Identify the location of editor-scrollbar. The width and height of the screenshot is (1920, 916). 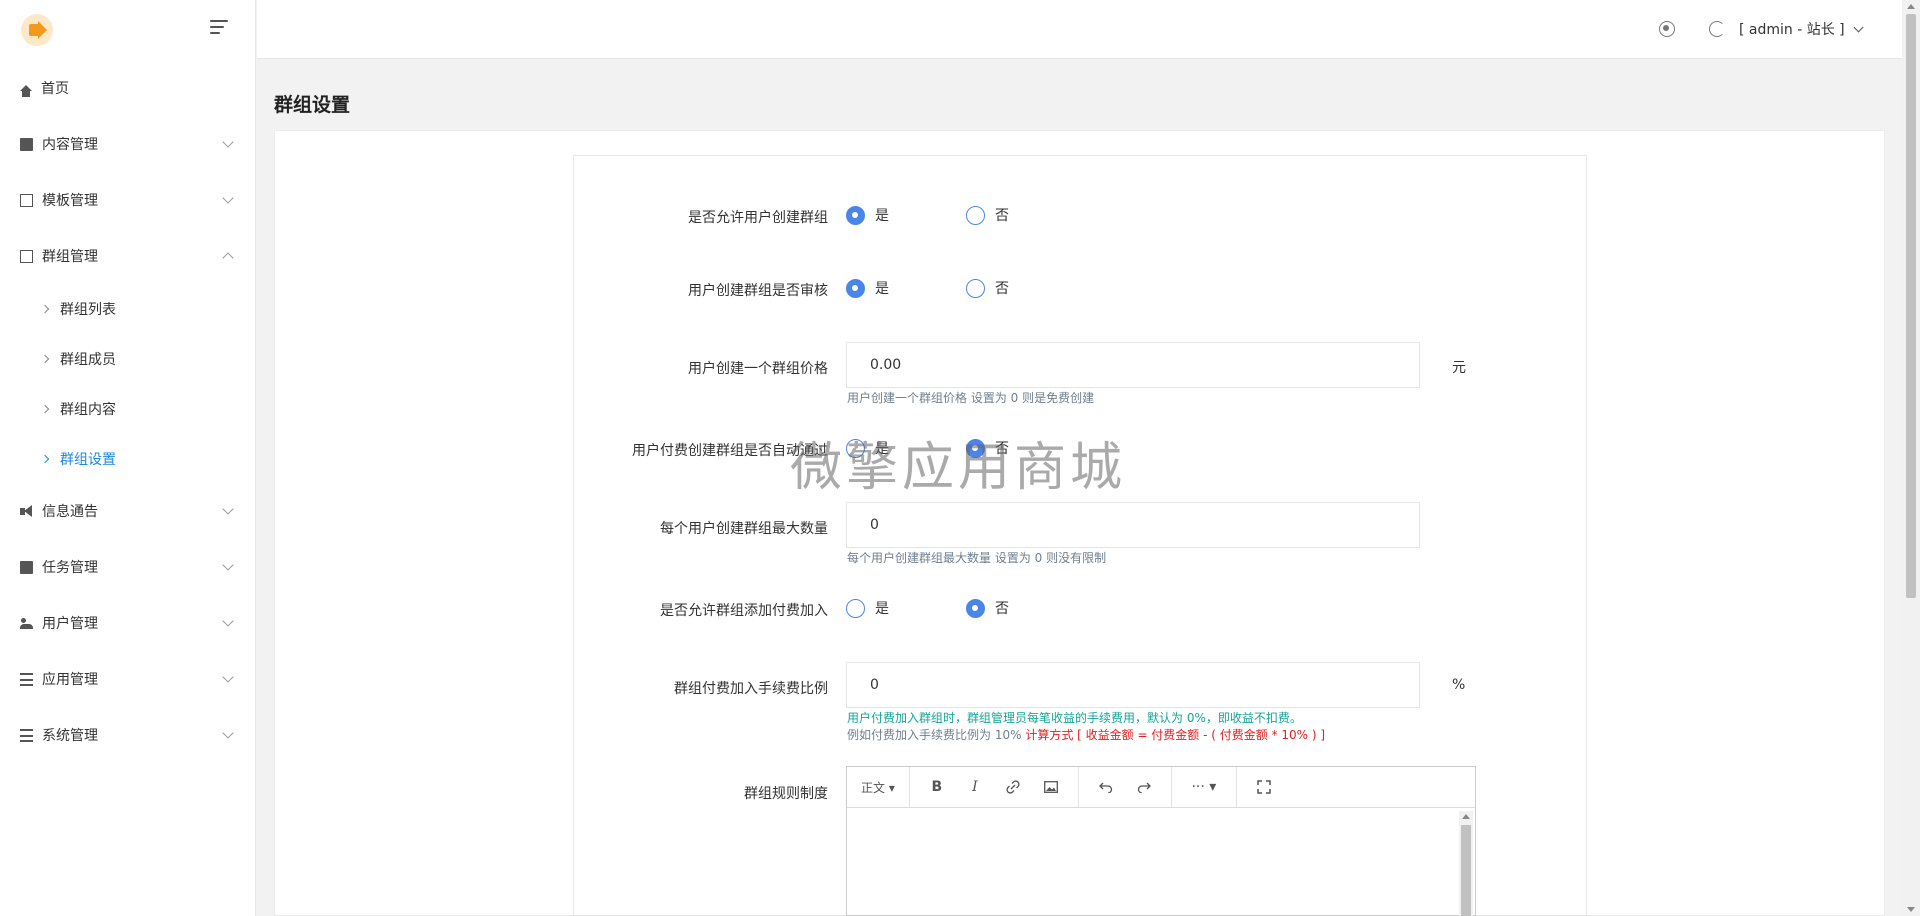
(1466, 863).